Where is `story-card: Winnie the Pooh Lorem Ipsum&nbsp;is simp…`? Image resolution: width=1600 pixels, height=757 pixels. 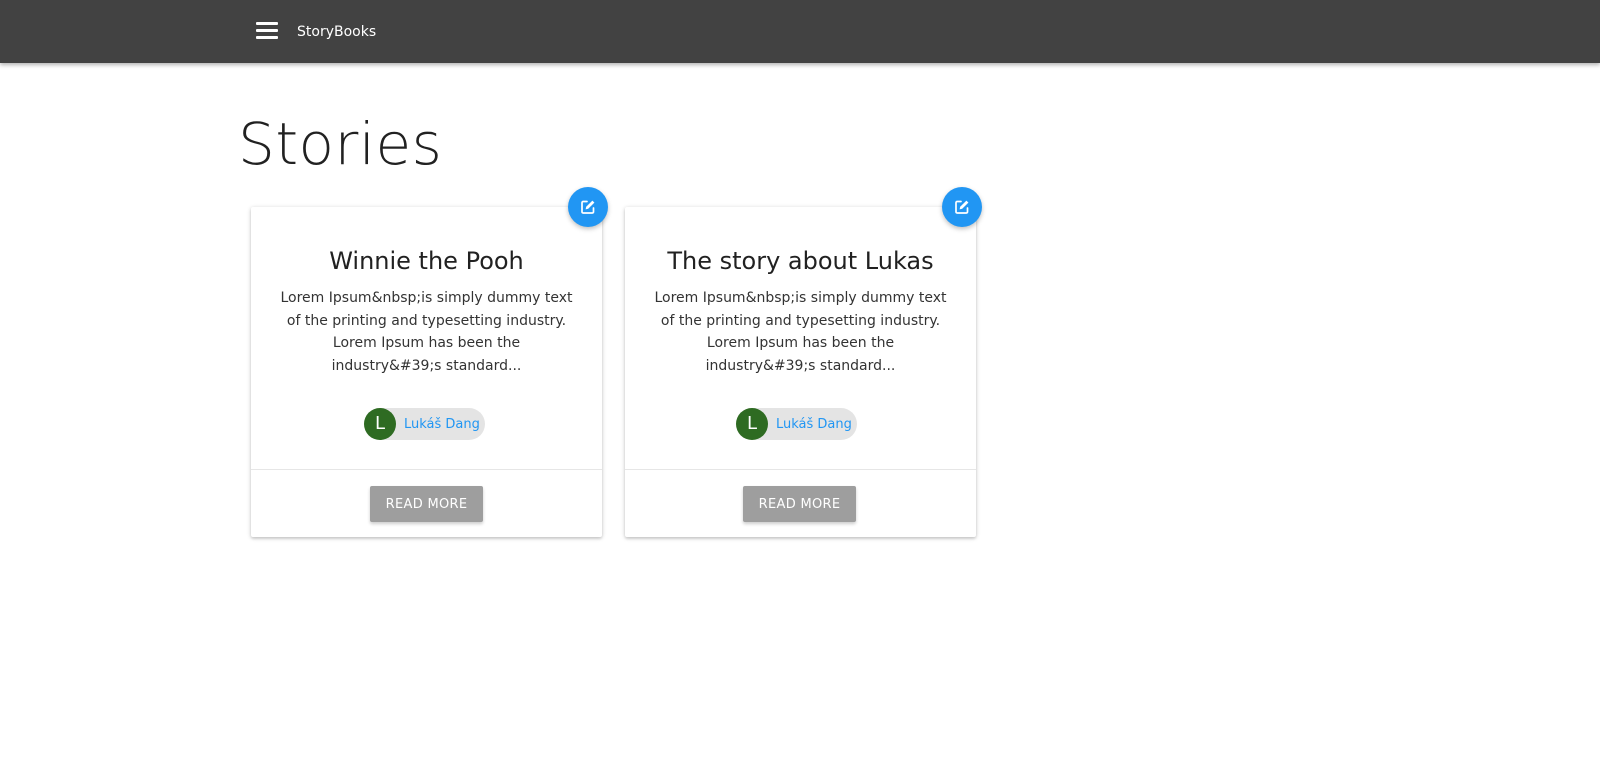
story-card: Winnie the Pooh Lorem Ipsum&nbsp;is simp… is located at coordinates (429, 362).